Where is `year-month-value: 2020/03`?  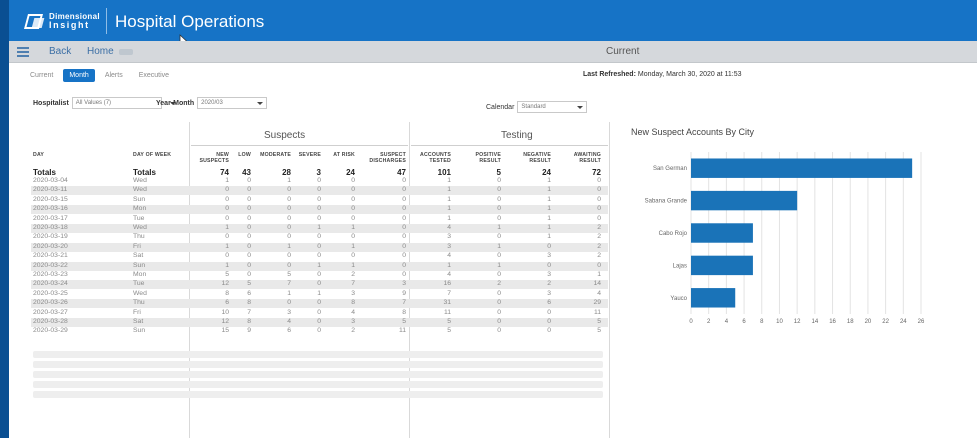 year-month-value: 2020/03 is located at coordinates (212, 103).